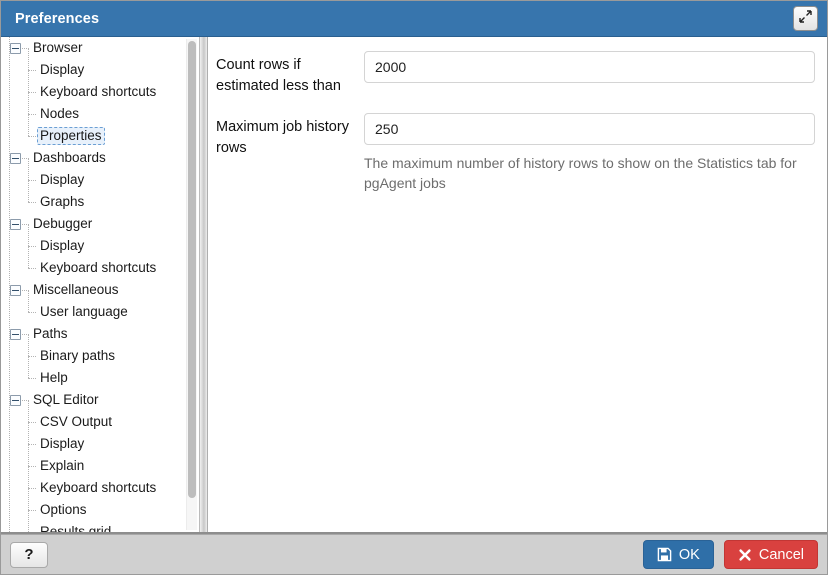  I want to click on tree-item-label: User language, so click(84, 312).